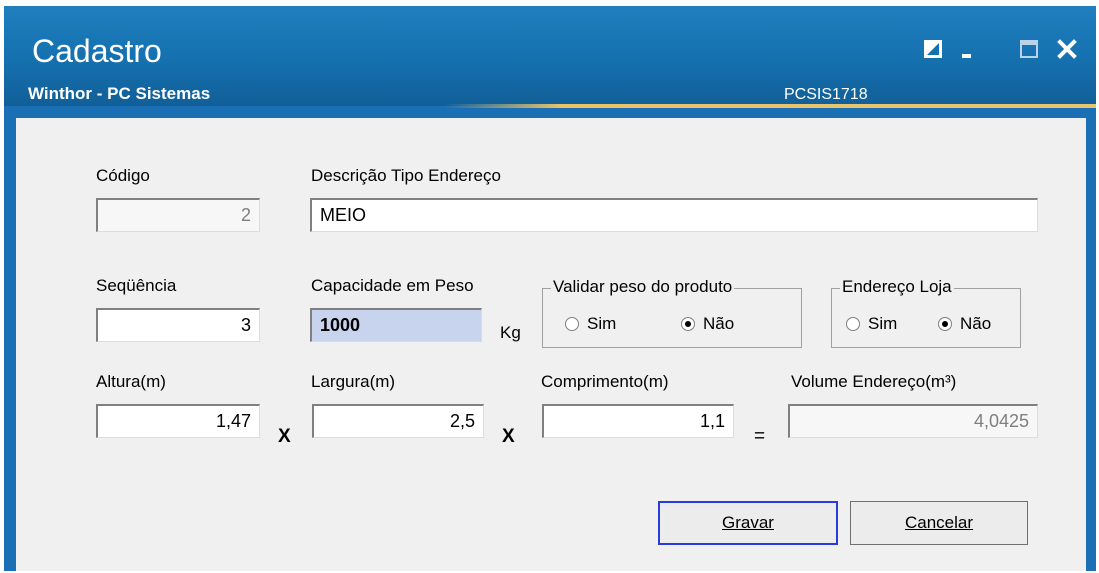 This screenshot has width=1099, height=573. Describe the element at coordinates (926, 312) in the screenshot. I see `endereco-loja-group: Endereço Loja Sim Não` at that location.